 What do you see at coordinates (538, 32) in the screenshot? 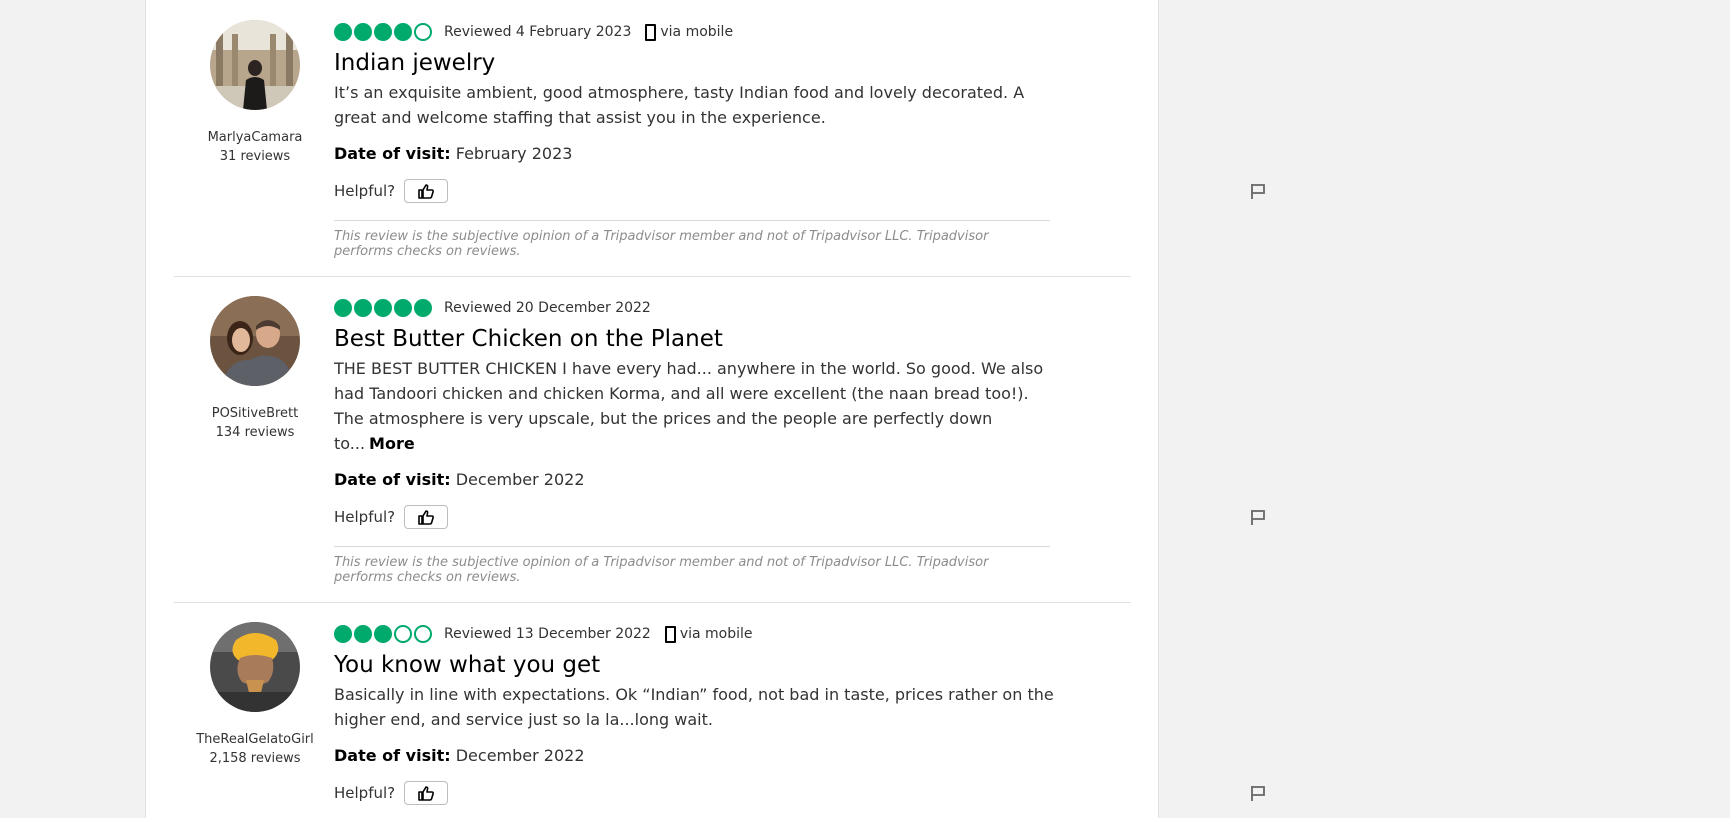
I see `reviewed-date: Reviewed 4 February 2023` at bounding box center [538, 32].